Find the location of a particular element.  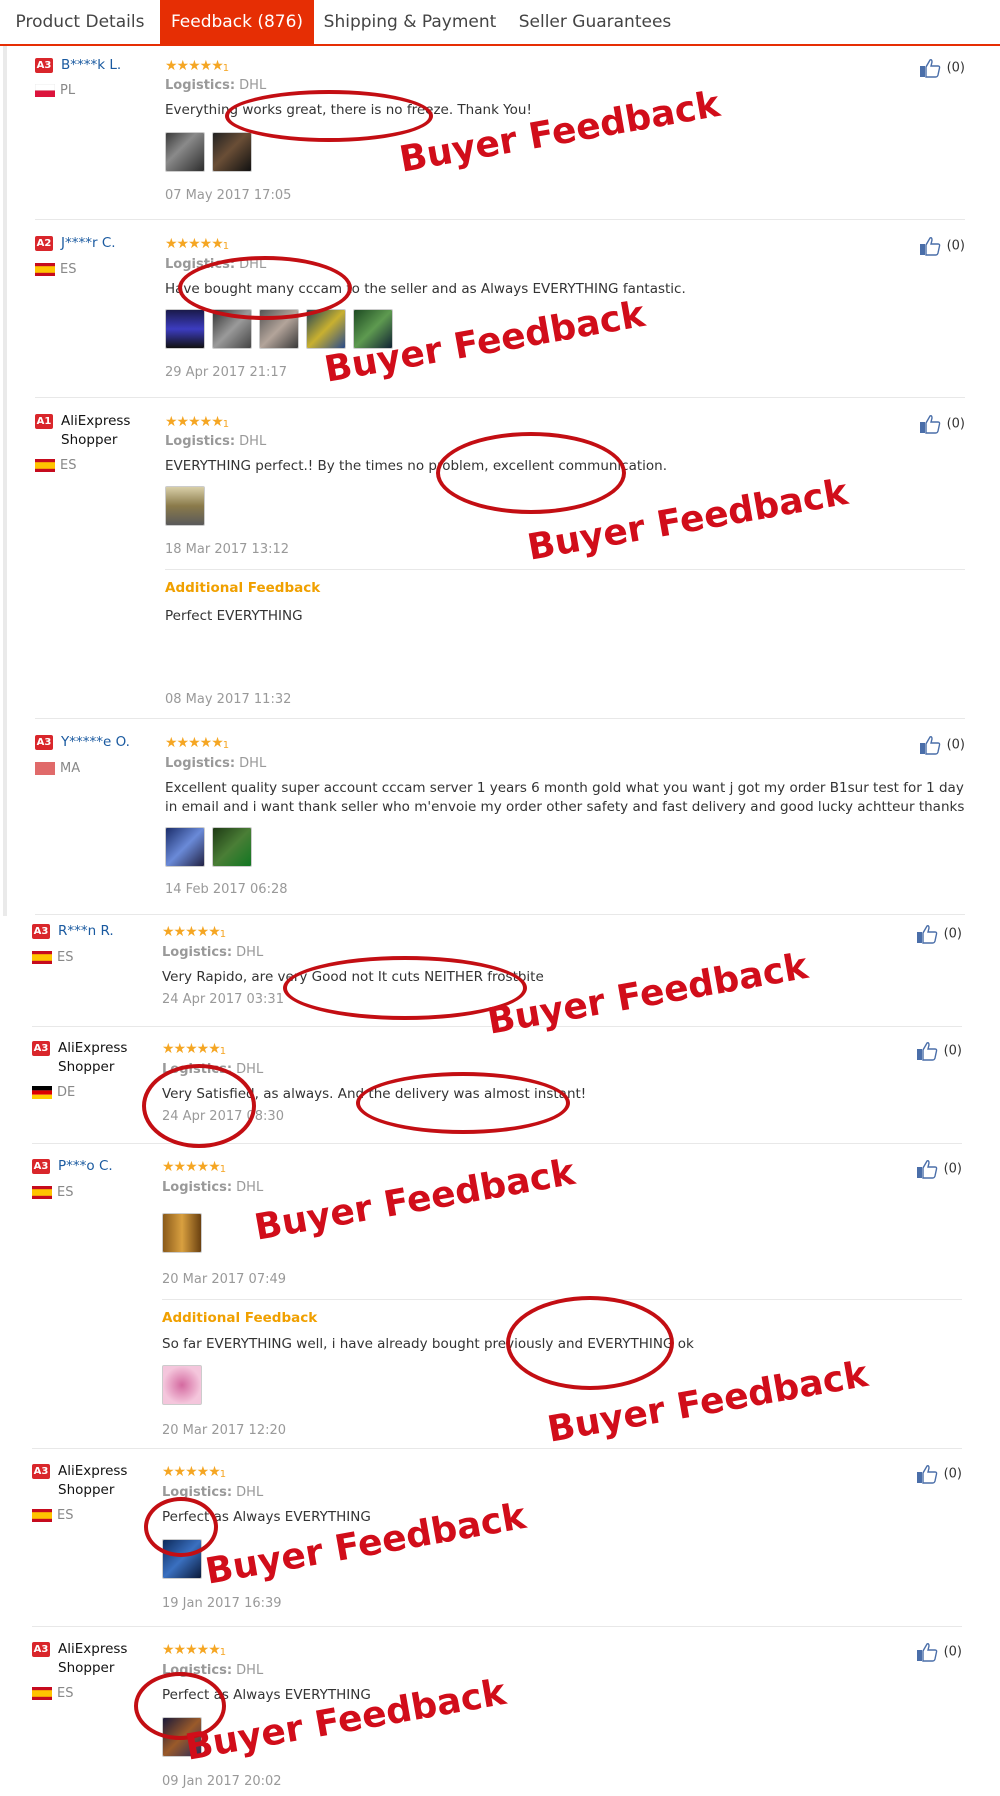

feedback-date: 18 Mar 2017 13:12 is located at coordinates (227, 549).